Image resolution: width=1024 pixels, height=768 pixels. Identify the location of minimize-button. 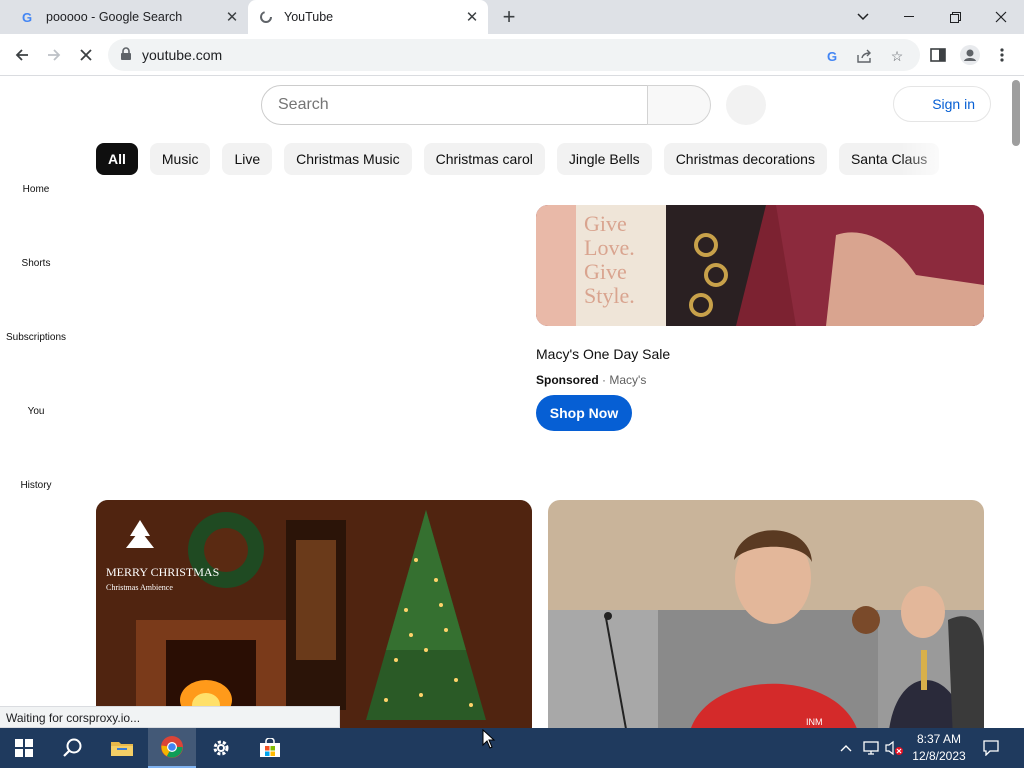
(909, 17).